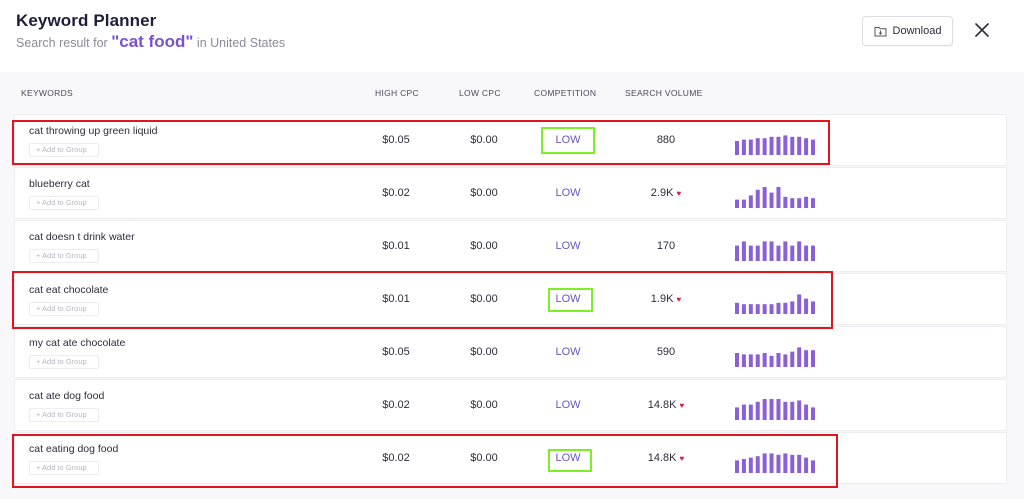 This screenshot has width=1024, height=499. I want to click on search-volume-value: 170, so click(666, 246).